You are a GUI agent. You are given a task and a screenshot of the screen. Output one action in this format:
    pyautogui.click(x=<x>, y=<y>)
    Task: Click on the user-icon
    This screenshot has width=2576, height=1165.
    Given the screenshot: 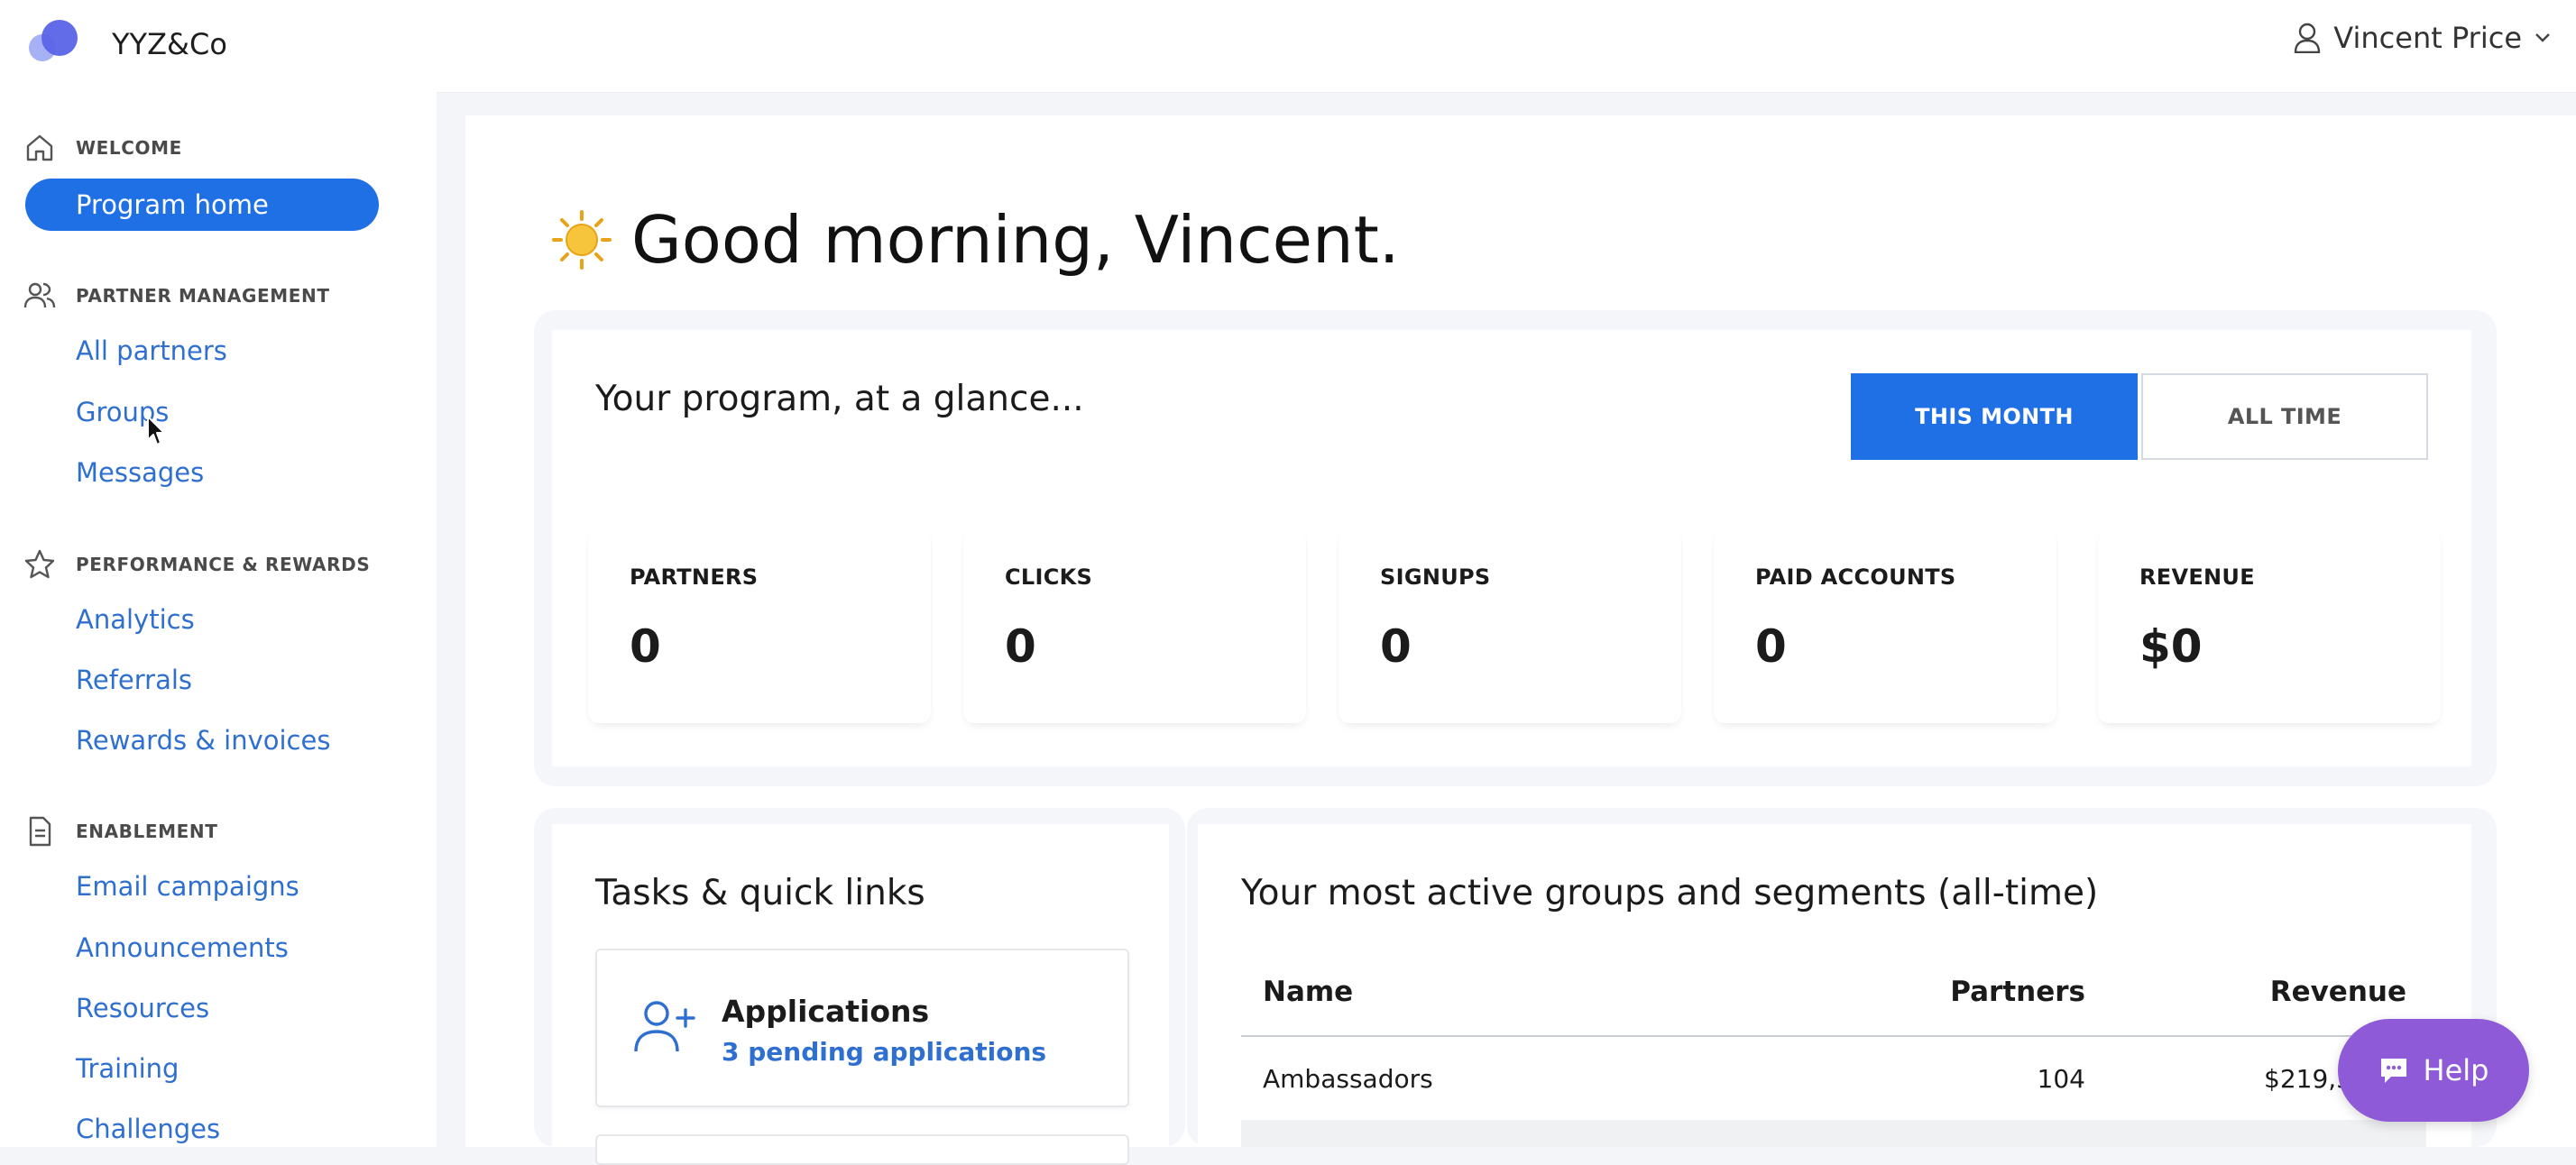 What is the action you would take?
    pyautogui.click(x=2308, y=38)
    